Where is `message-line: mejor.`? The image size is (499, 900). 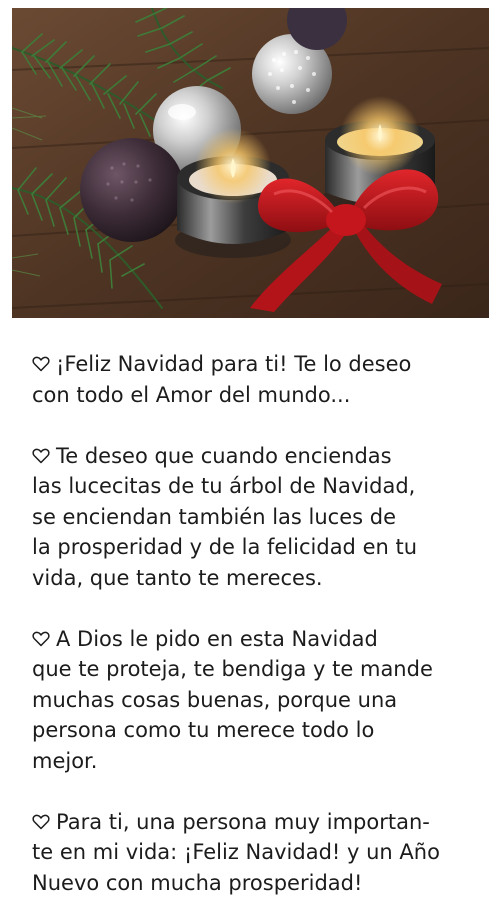
message-line: mejor. is located at coordinates (65, 760).